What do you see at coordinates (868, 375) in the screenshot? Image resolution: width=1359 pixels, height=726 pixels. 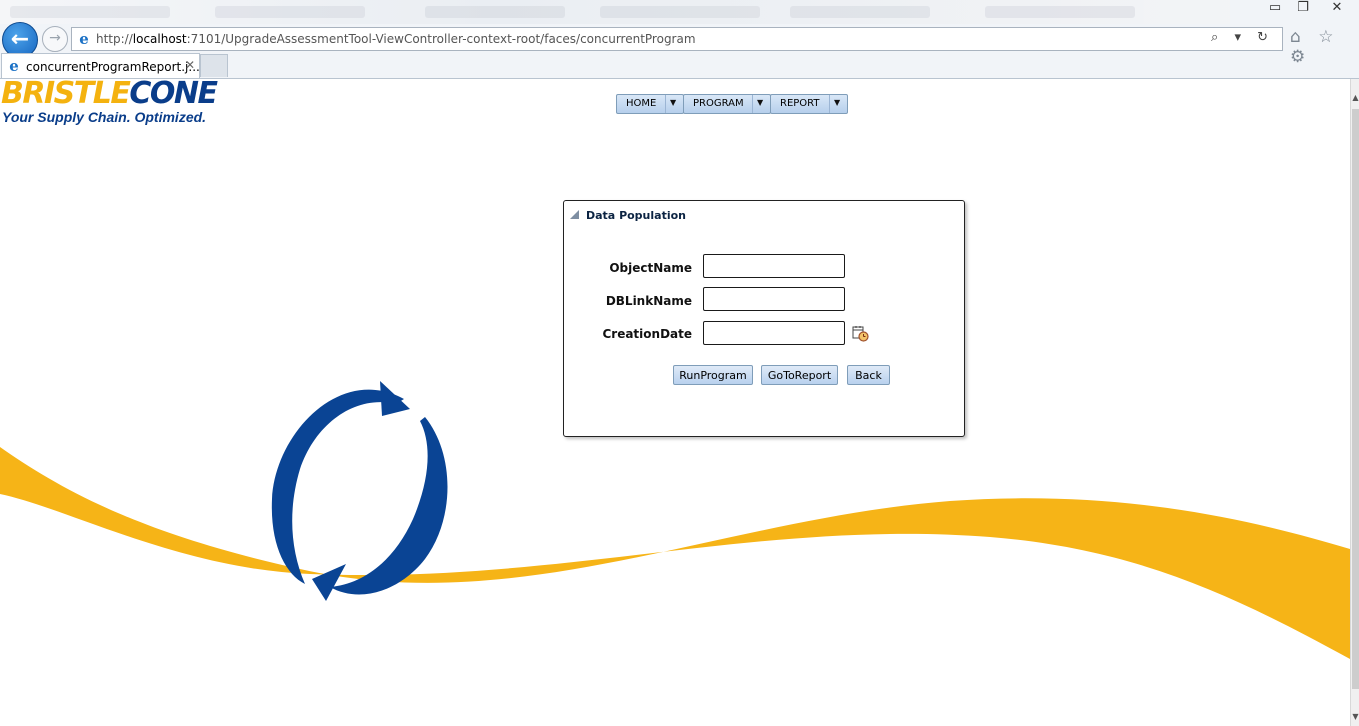 I see `back-button-form: Back` at bounding box center [868, 375].